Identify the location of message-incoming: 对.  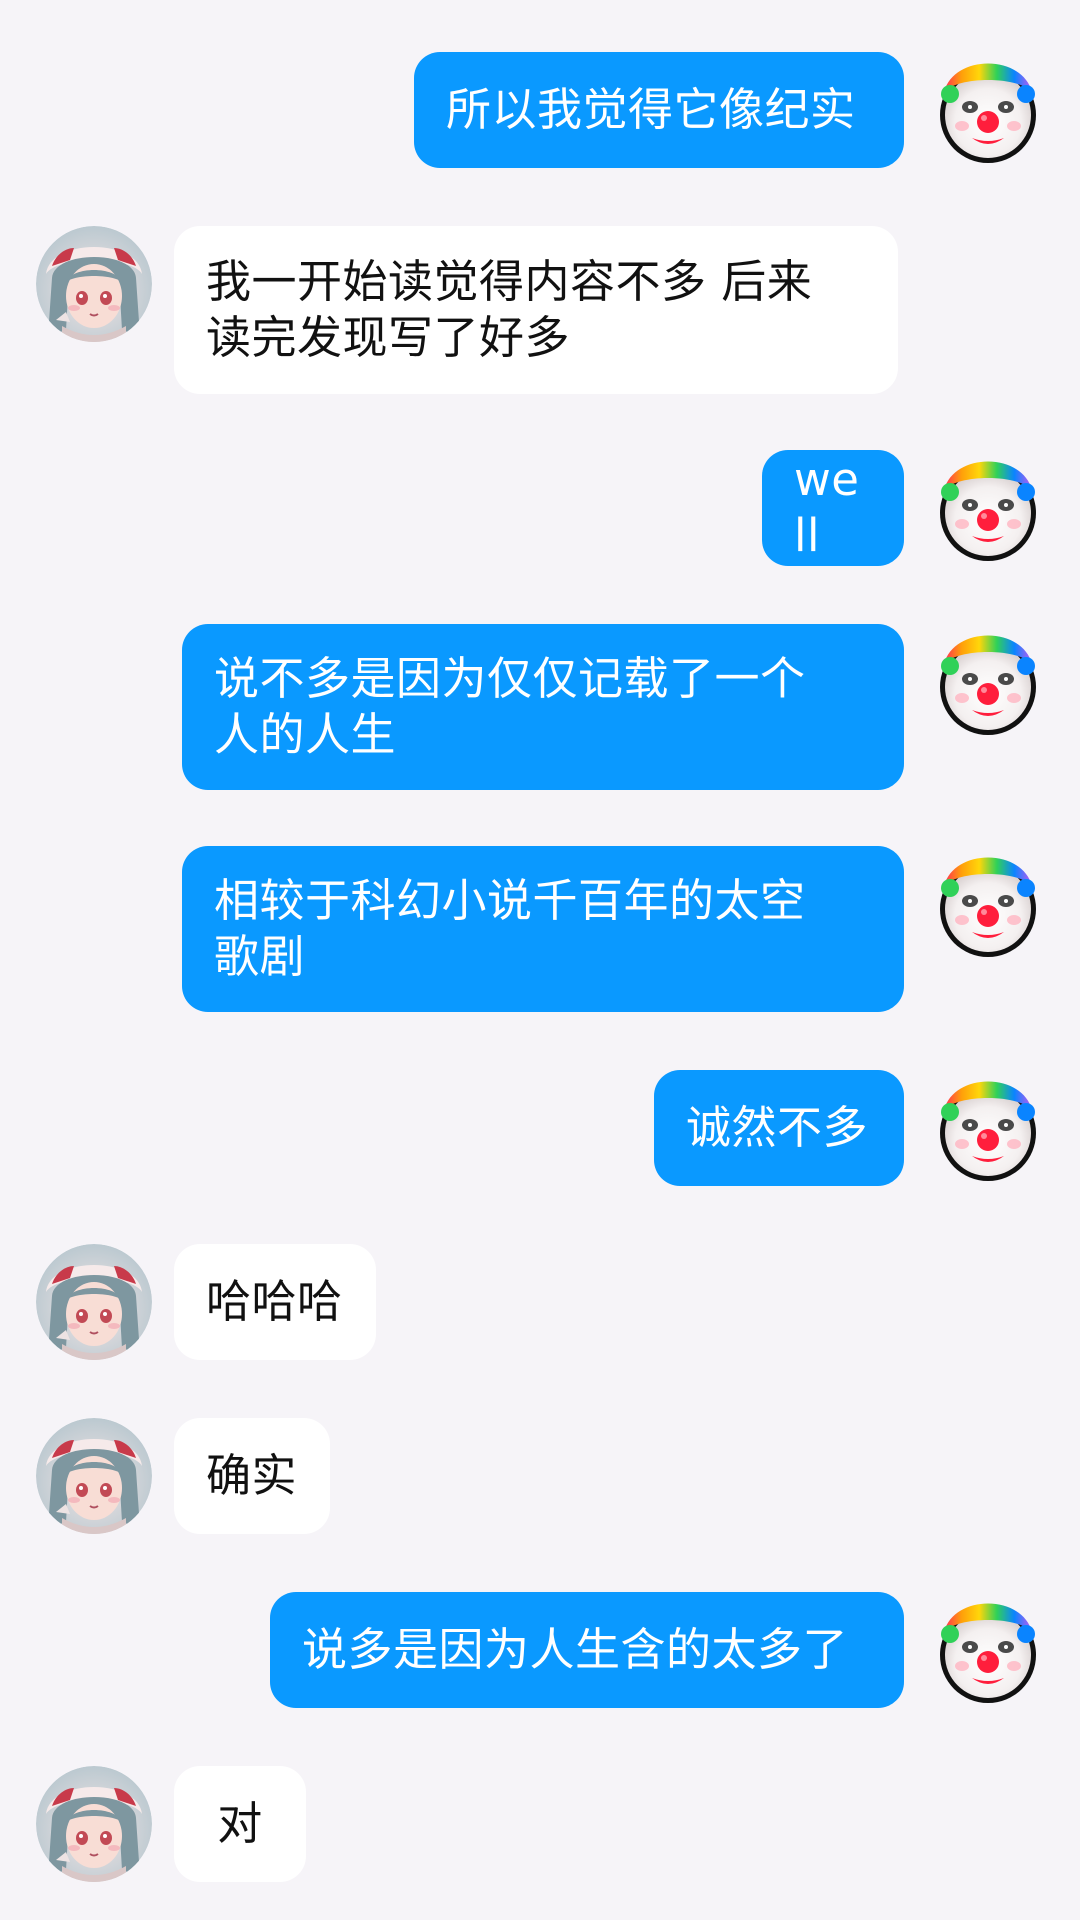
(240, 1824).